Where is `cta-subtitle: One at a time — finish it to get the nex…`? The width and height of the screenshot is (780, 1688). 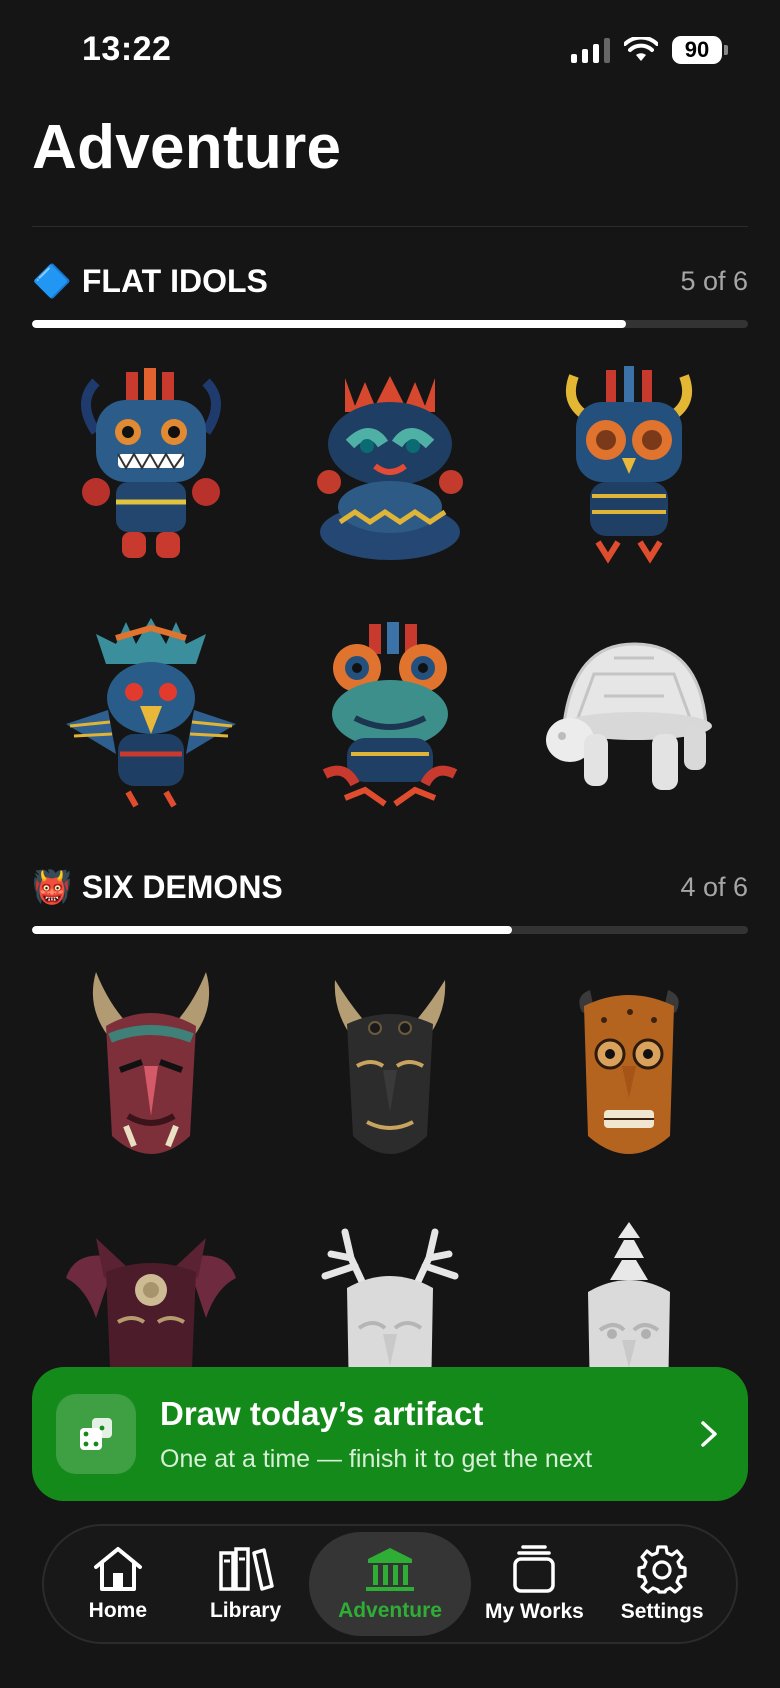 cta-subtitle: One at a time — finish it to get the nex… is located at coordinates (376, 1458).